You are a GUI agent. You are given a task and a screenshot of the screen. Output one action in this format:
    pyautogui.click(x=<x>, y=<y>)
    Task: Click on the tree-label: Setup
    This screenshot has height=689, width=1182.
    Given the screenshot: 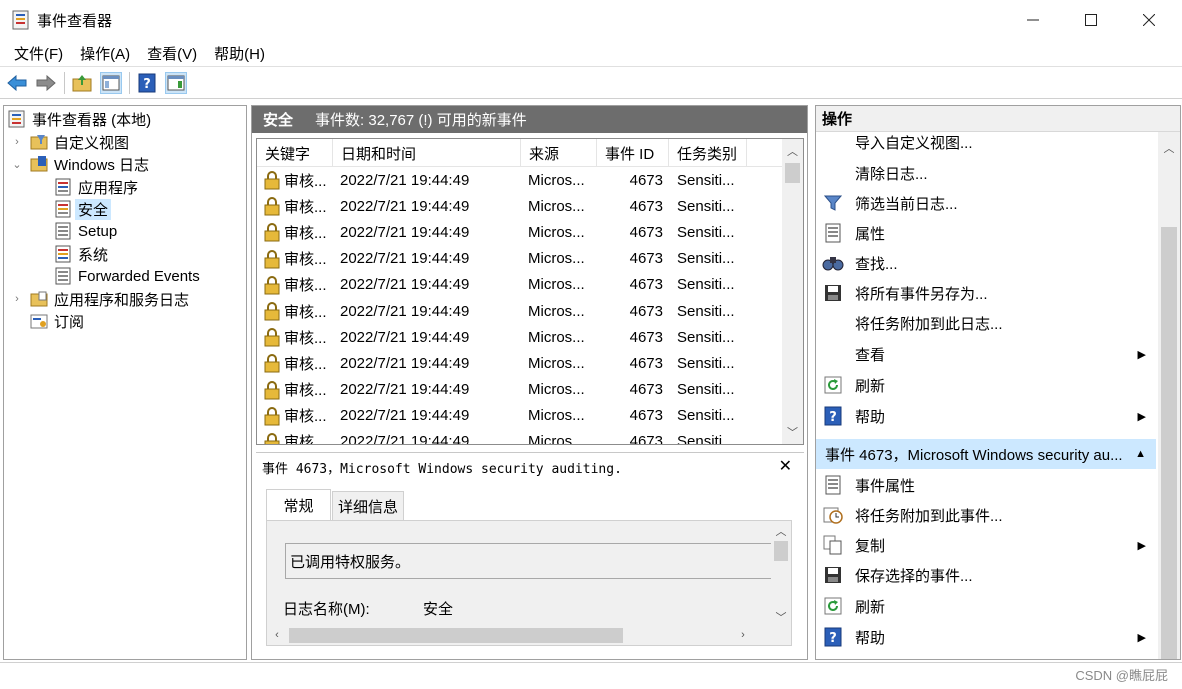 What is the action you would take?
    pyautogui.click(x=98, y=231)
    